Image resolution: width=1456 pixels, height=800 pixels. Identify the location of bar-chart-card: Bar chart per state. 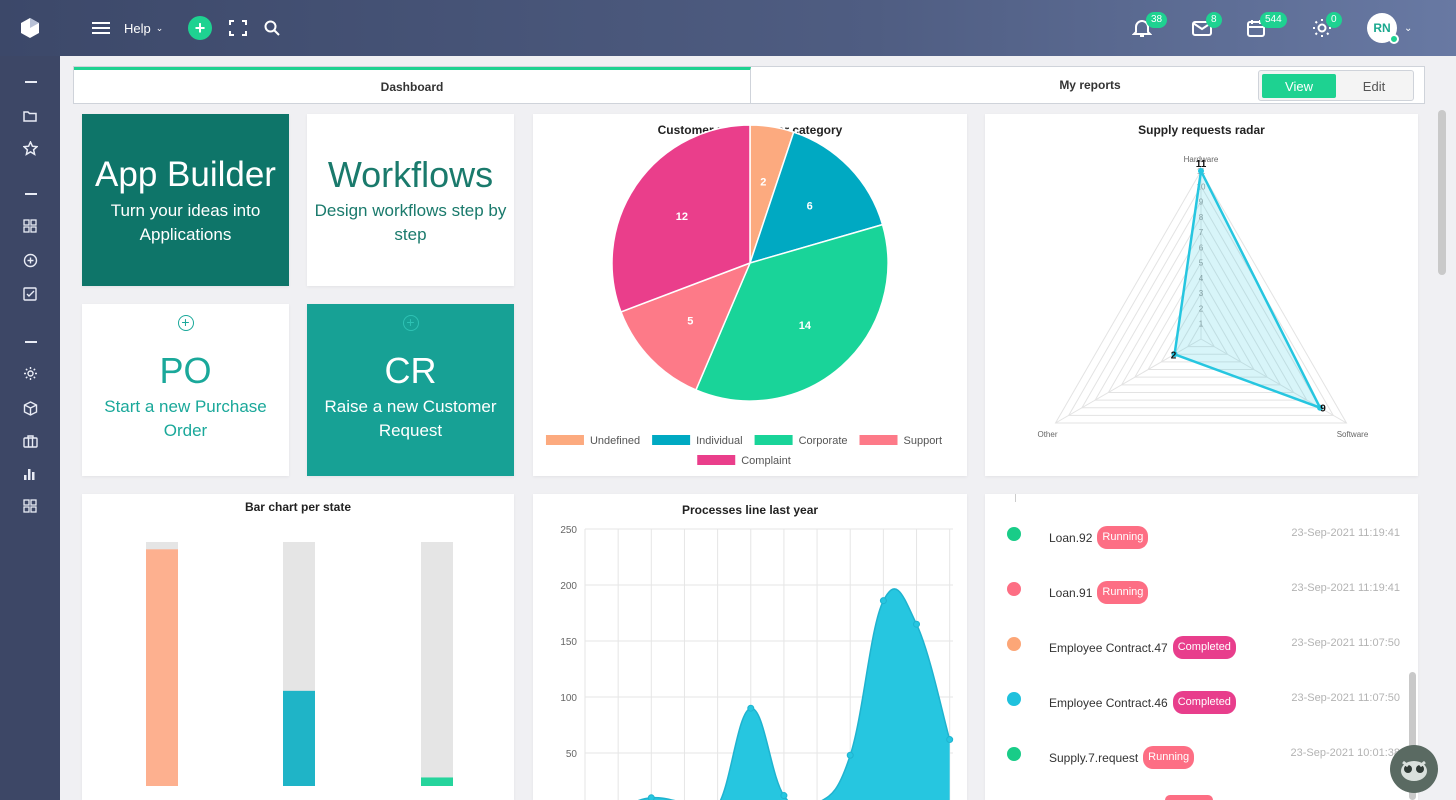
(298, 647).